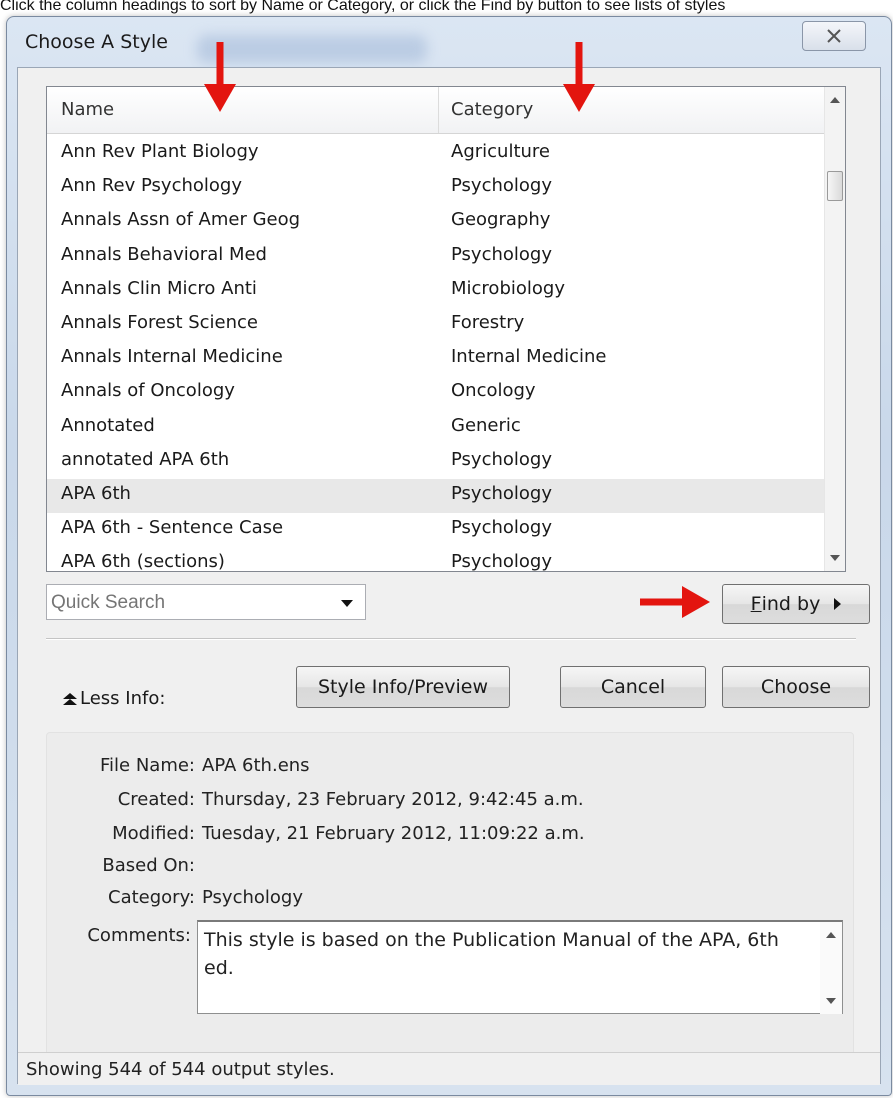  I want to click on row-name-cell: APA 6th (sections), so click(143, 561).